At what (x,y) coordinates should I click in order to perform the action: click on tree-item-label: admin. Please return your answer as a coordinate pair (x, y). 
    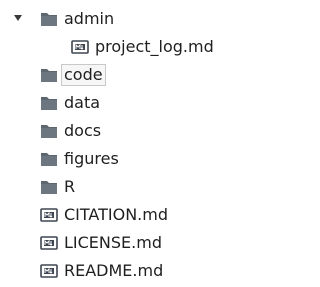
    Looking at the image, I should click on (89, 18).